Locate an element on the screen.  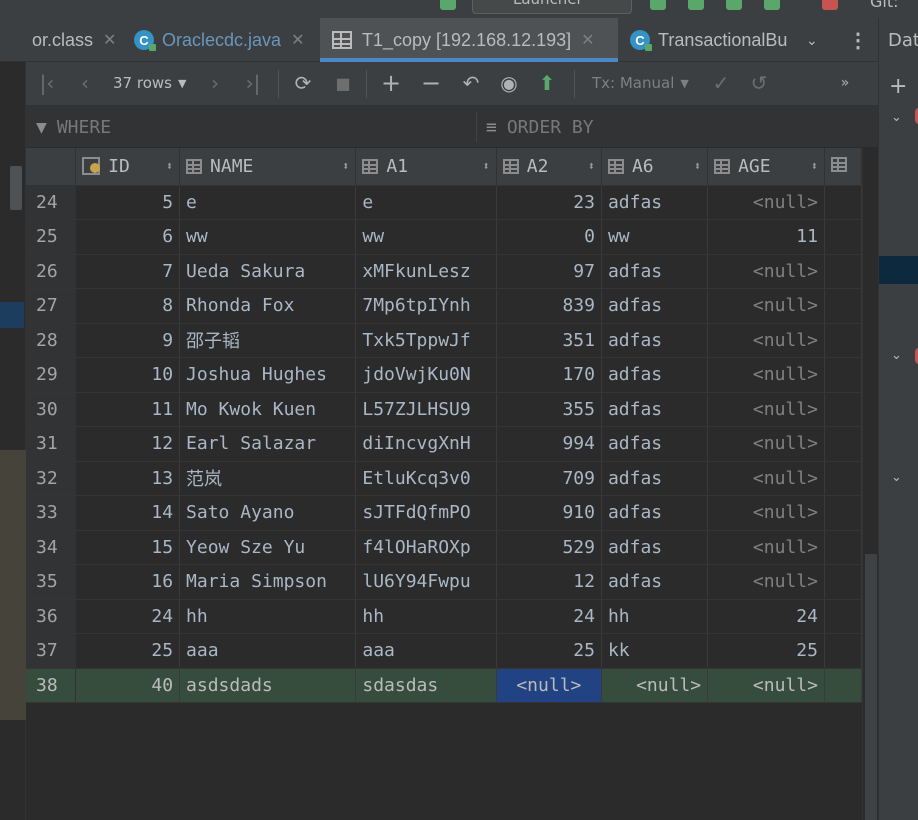
column-header-age: AGE ⬍ is located at coordinates (766, 167).